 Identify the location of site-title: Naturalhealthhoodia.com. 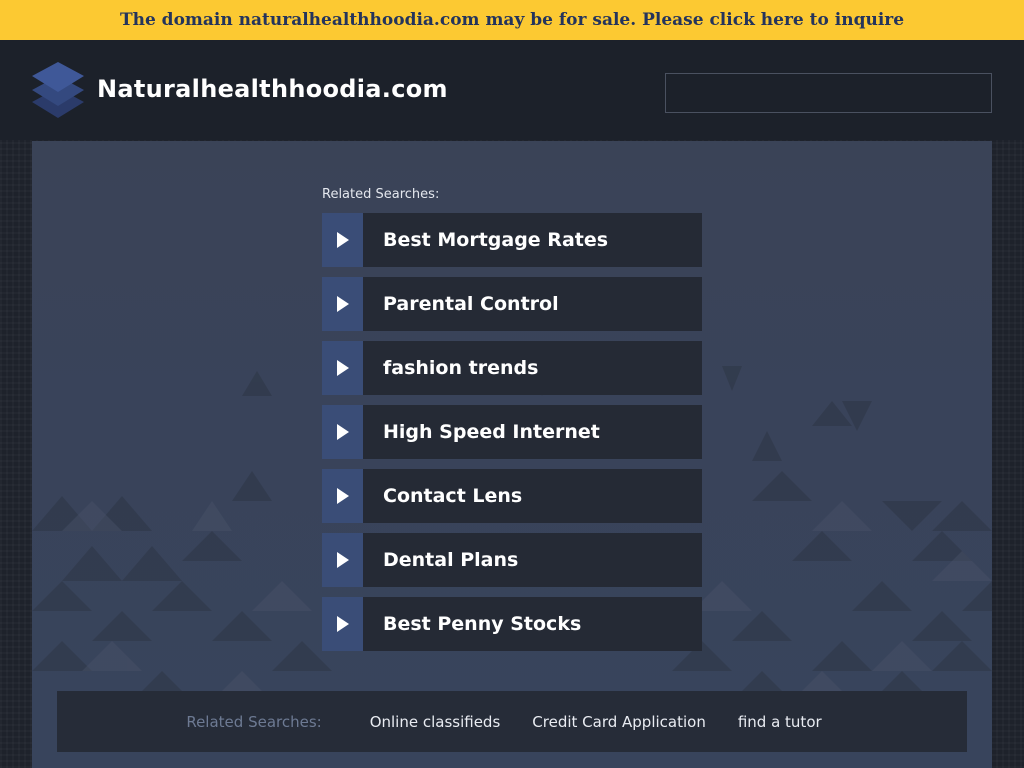
(272, 89).